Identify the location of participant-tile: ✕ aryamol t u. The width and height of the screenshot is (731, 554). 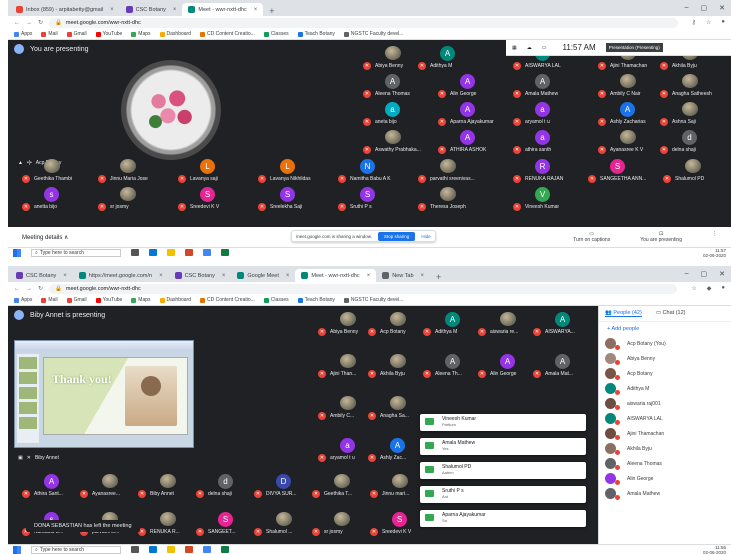
(336, 458).